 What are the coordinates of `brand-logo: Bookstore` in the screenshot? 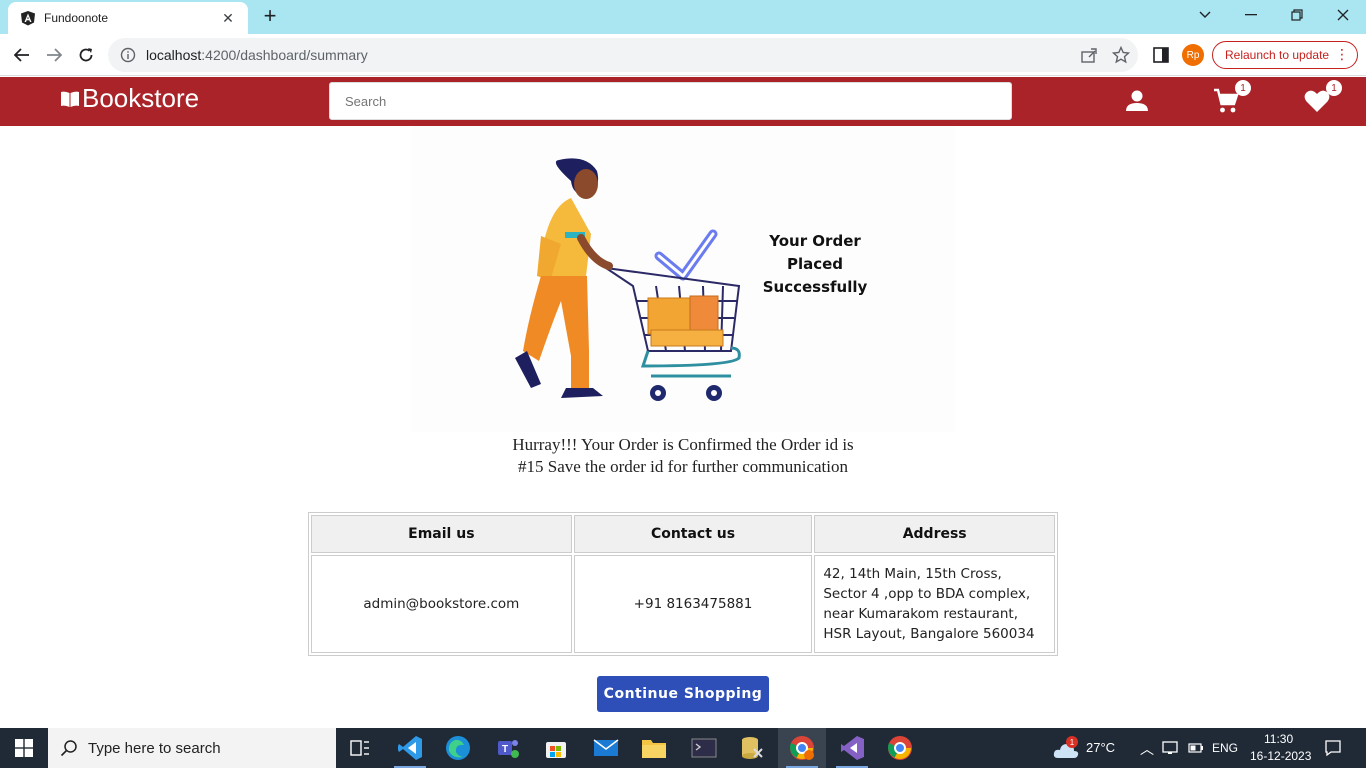 It's located at (129, 98).